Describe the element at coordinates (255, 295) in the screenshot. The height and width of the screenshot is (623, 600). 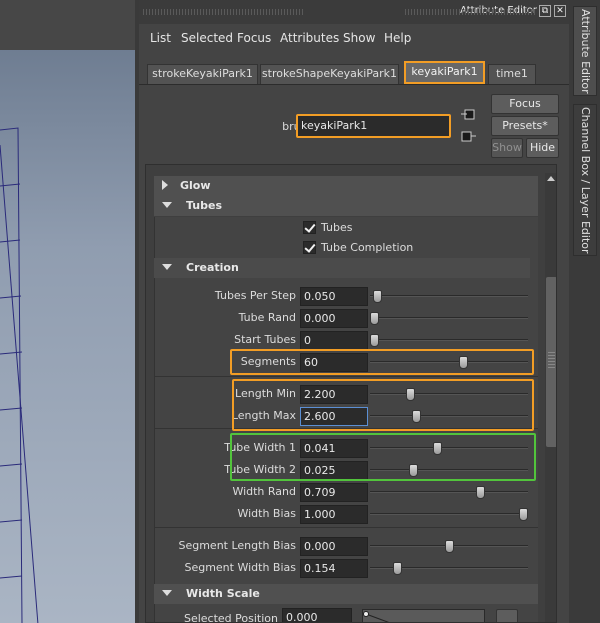
I see `tubes-per-step-label: Tubes Per Step` at that location.